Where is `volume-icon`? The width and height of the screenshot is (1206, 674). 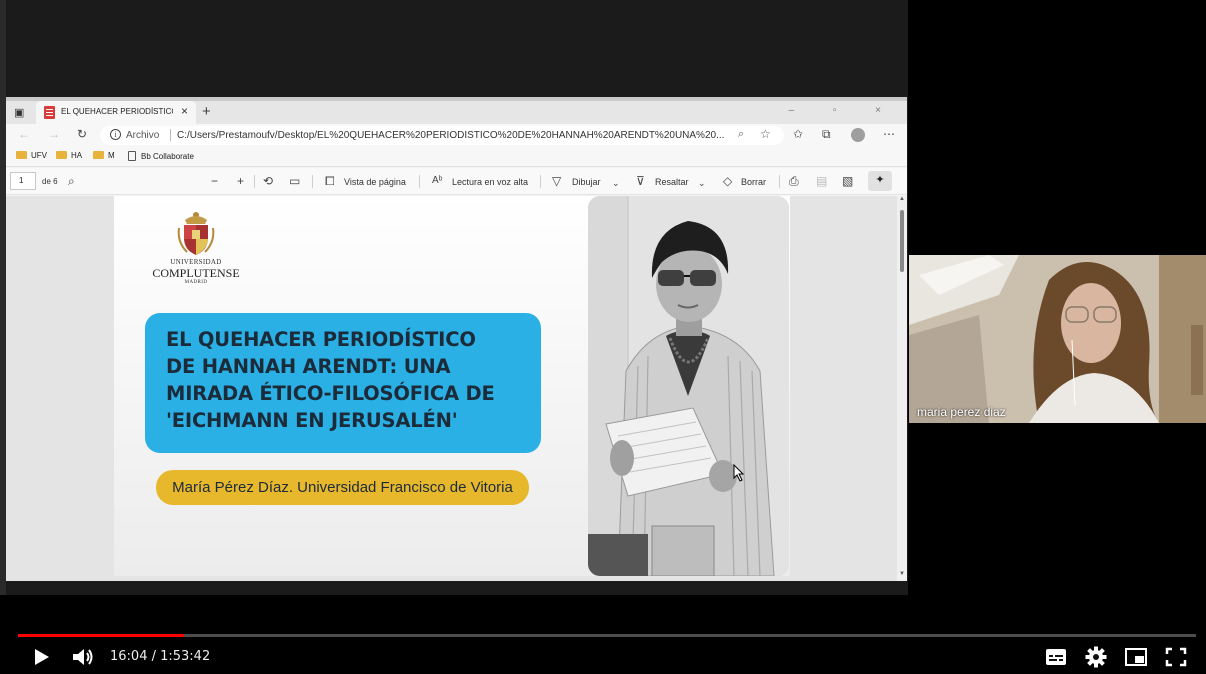 volume-icon is located at coordinates (83, 657).